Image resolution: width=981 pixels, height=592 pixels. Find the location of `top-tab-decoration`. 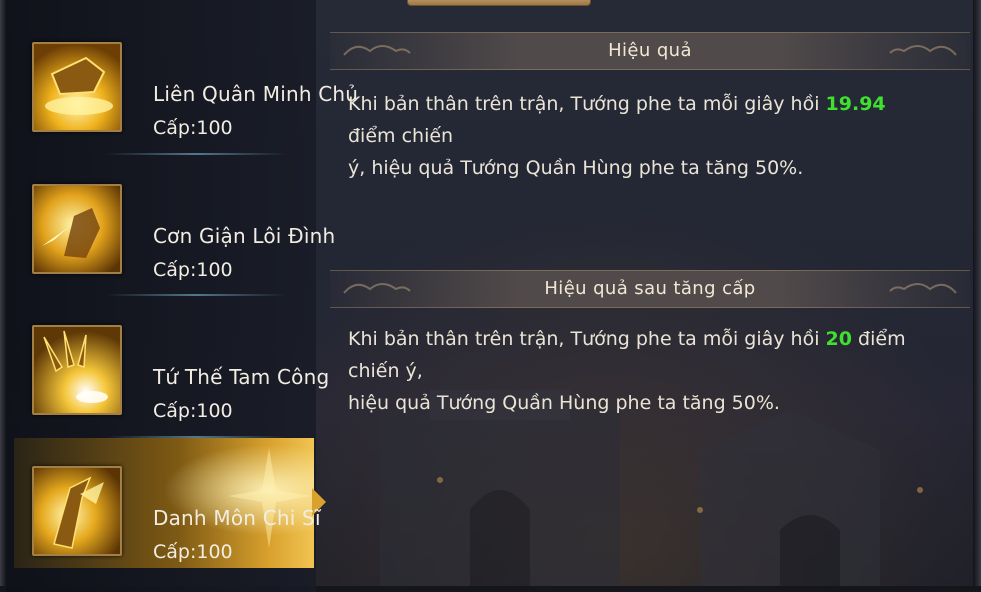

top-tab-decoration is located at coordinates (499, 3).